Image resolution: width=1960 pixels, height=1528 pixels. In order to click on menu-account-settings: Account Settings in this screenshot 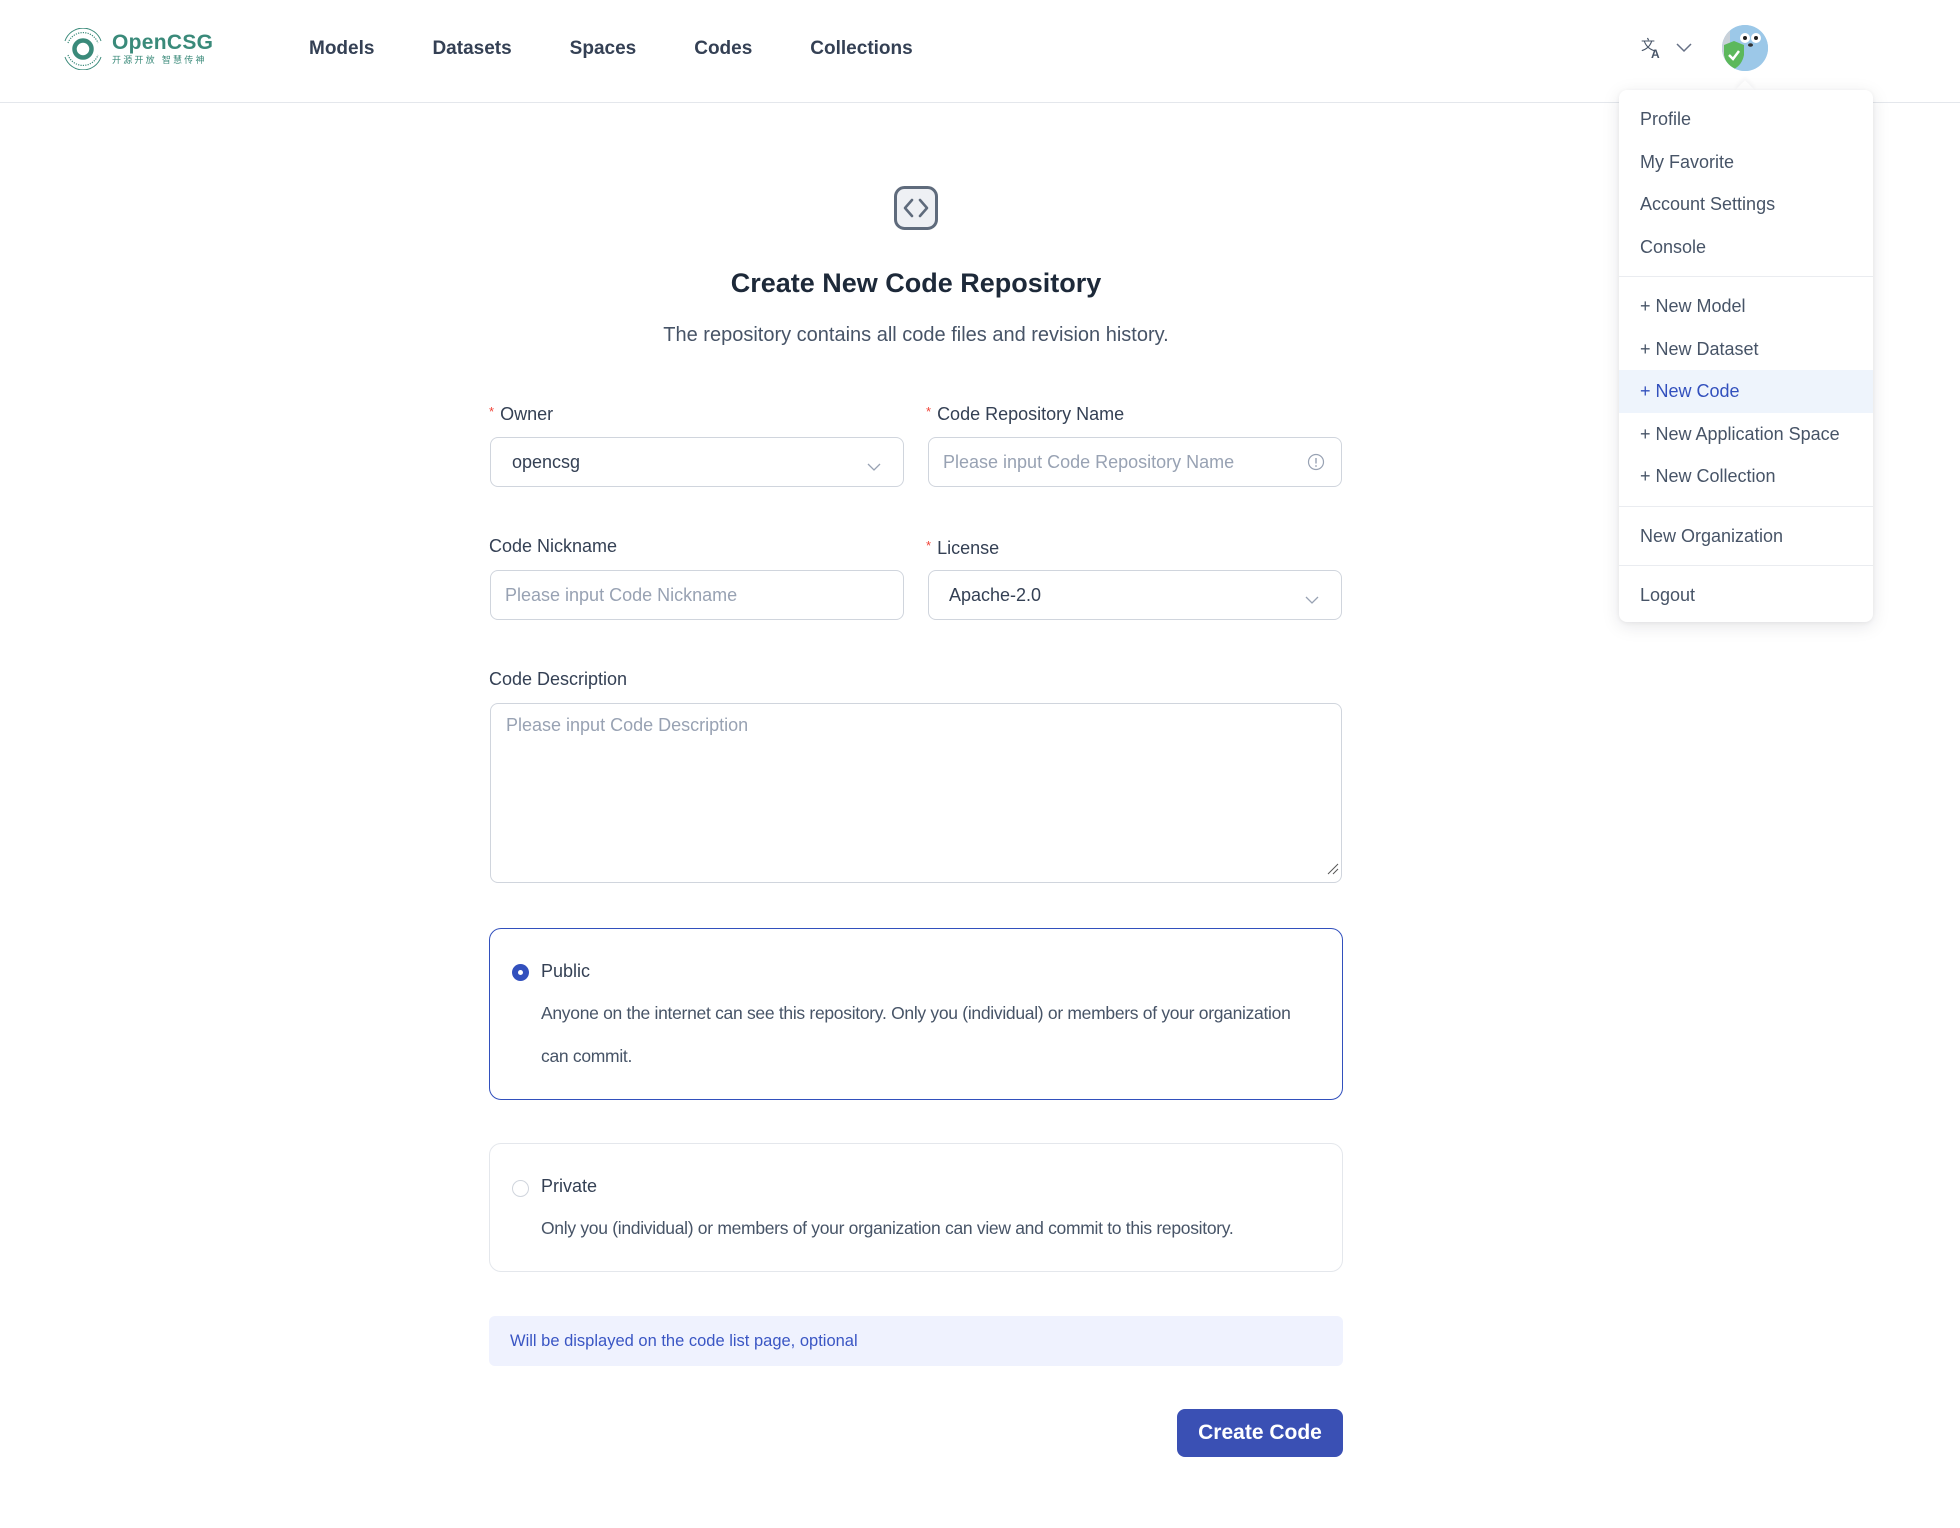, I will do `click(1746, 204)`.